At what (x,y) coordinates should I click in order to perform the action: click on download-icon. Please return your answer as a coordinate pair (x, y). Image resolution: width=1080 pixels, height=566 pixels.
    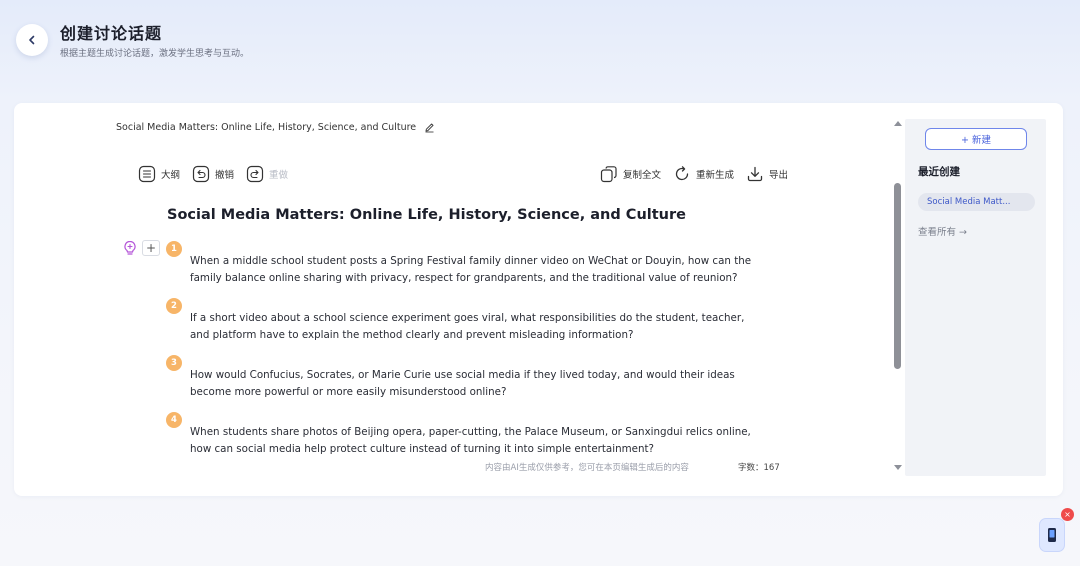
    Looking at the image, I should click on (755, 174).